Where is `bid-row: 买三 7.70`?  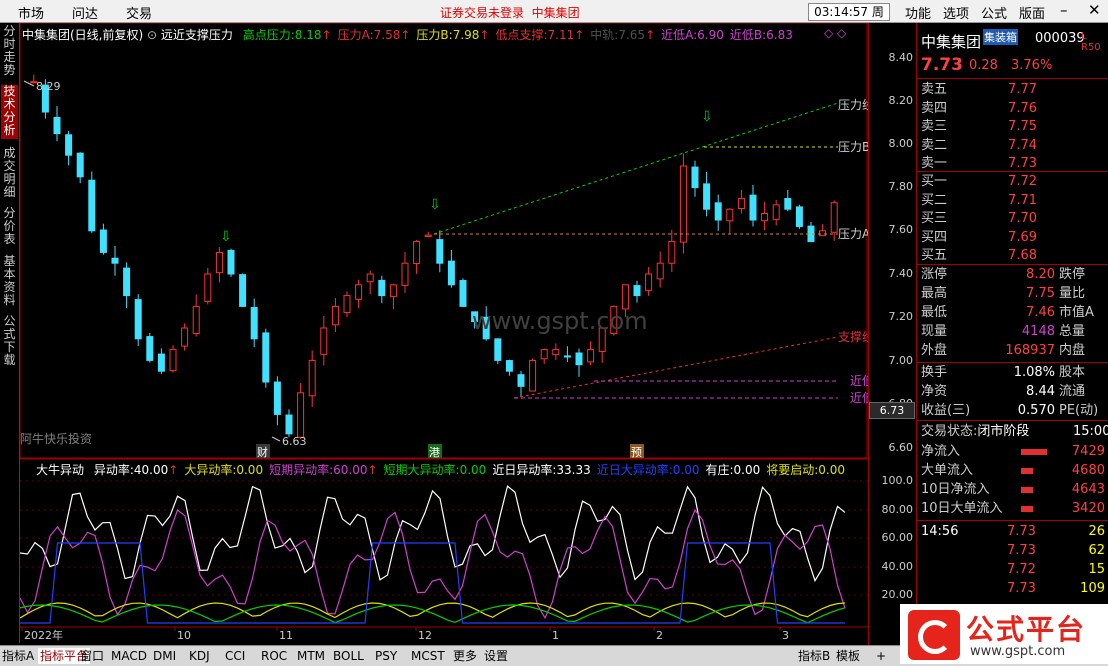
bid-row: 买三 7.70 is located at coordinates (1014, 219).